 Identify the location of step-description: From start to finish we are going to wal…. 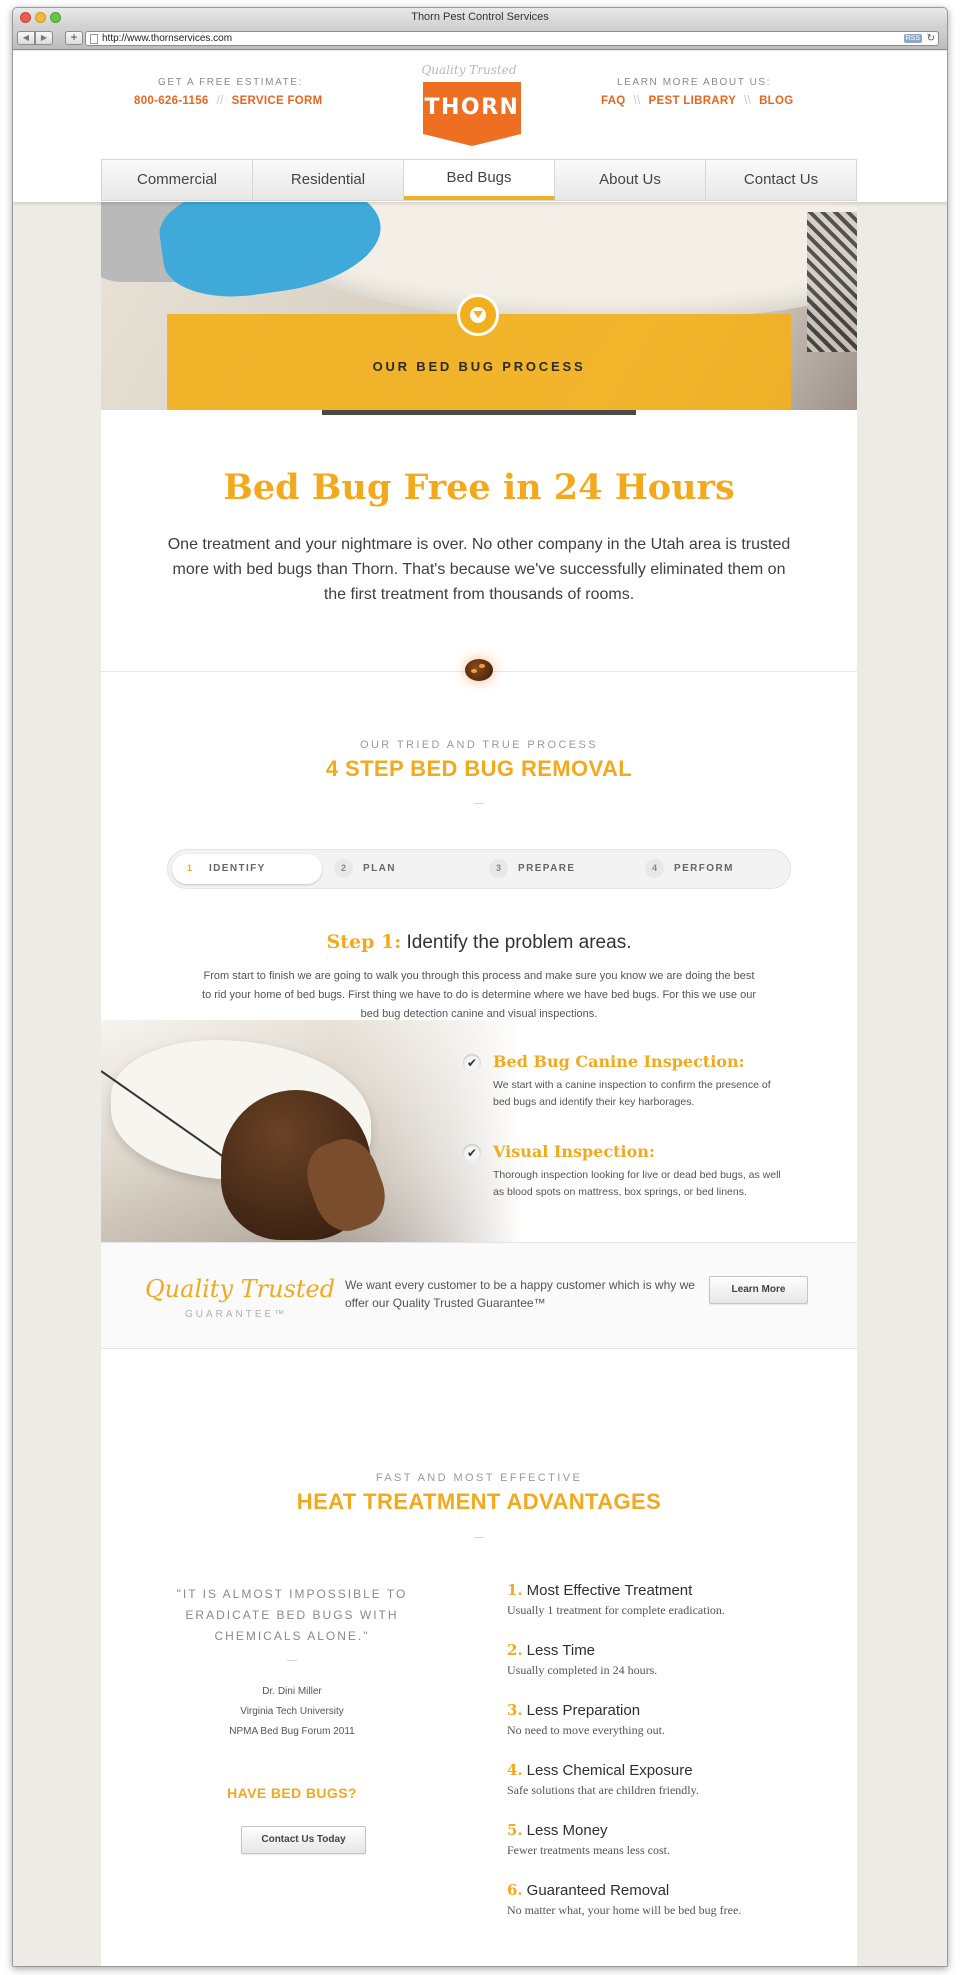
(479, 995).